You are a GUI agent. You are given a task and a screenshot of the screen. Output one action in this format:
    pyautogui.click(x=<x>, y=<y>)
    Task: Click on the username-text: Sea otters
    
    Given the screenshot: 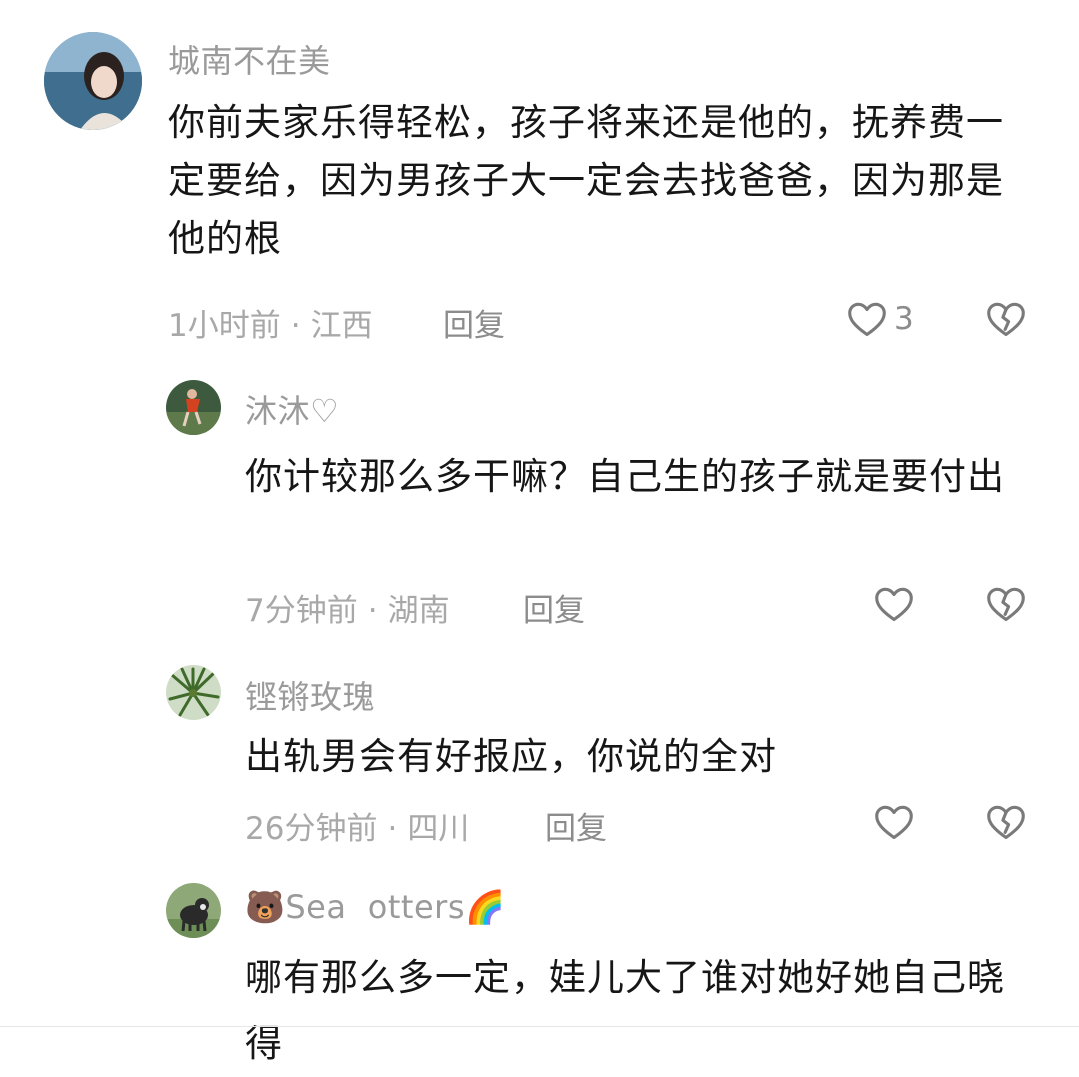 What is the action you would take?
    pyautogui.click(x=375, y=907)
    